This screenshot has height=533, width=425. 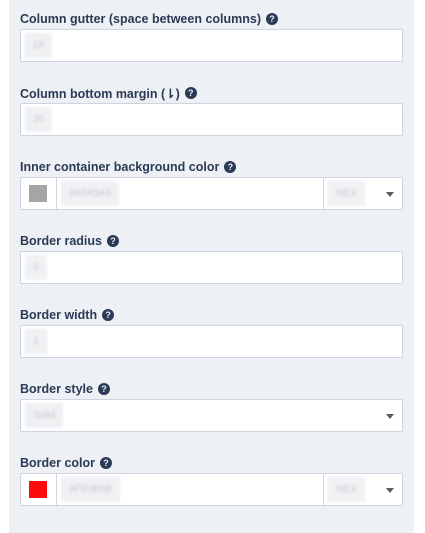 I want to click on inner-bg-color-value: #A5A5A5, so click(x=90, y=193).